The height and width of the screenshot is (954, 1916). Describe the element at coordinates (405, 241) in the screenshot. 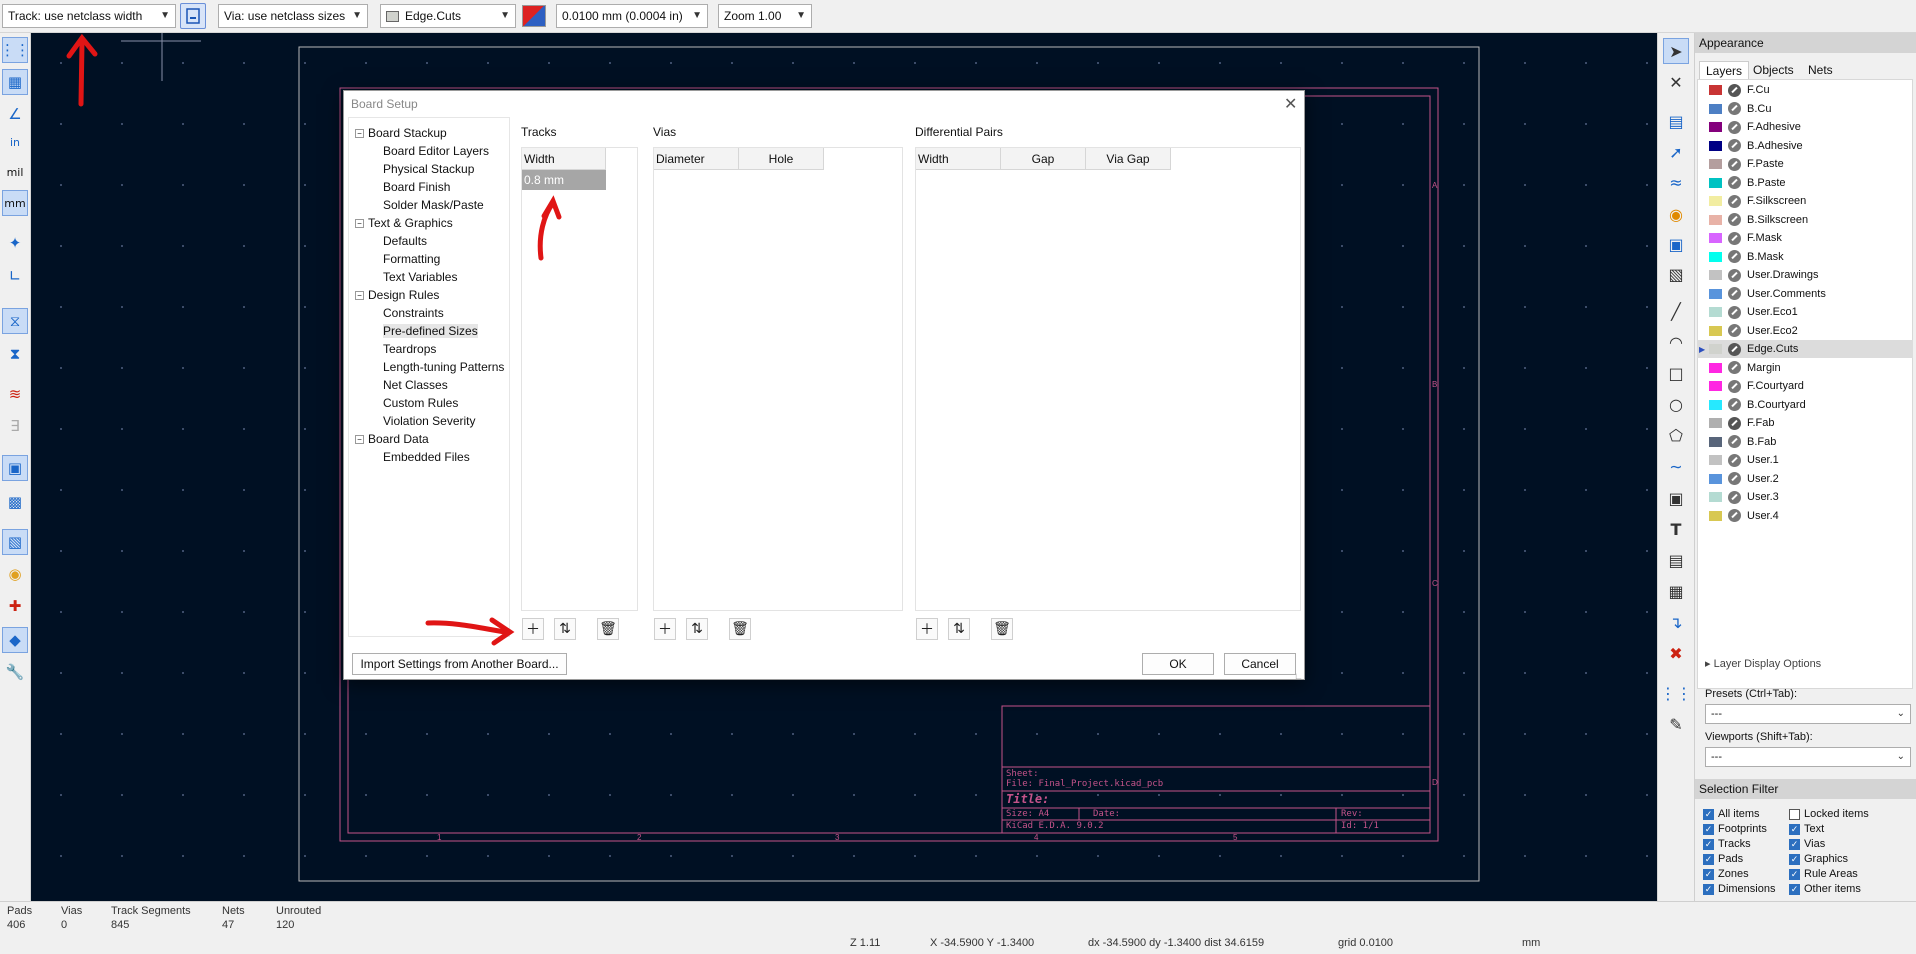

I see `tree-item: Defaults` at that location.